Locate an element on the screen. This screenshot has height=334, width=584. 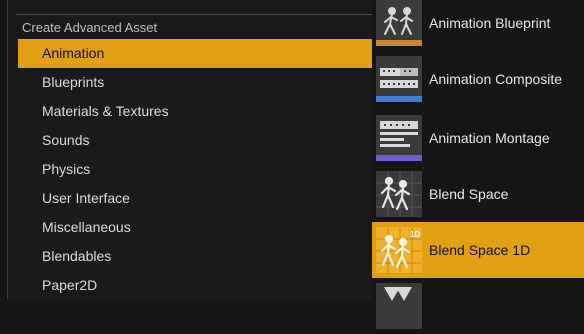
asset-partial-icon is located at coordinates (399, 306).